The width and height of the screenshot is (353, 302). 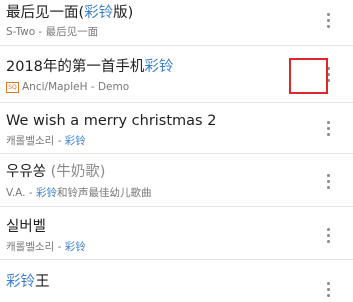 I want to click on song-title: 2018年的第一首手机彩铃, so click(x=89, y=67).